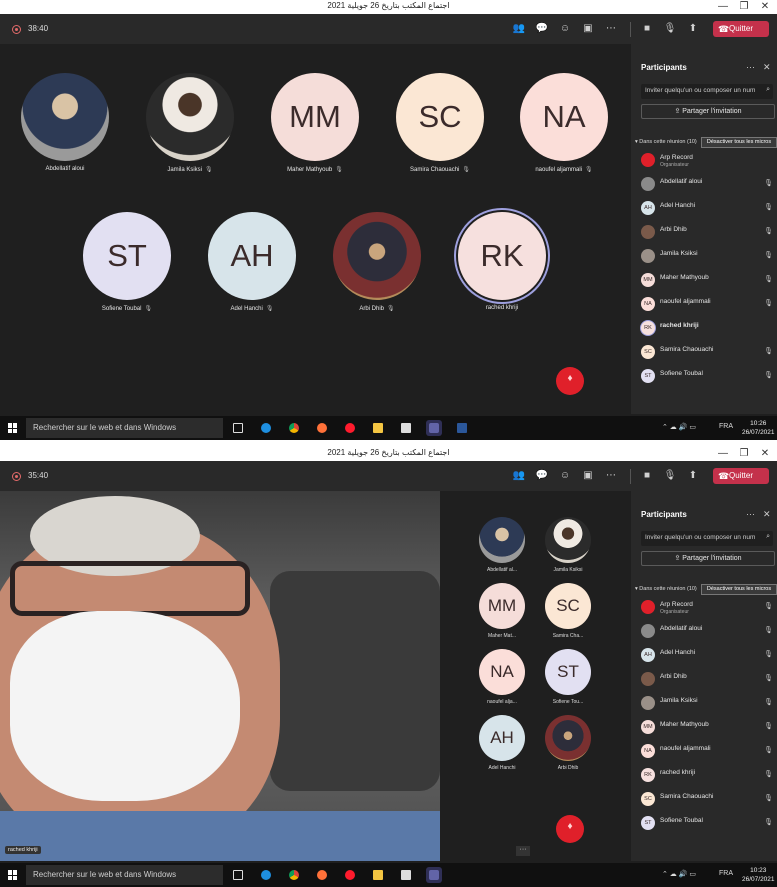  Describe the element at coordinates (502, 743) in the screenshot. I see `gallery-tile: AH Adel Hanchi` at that location.